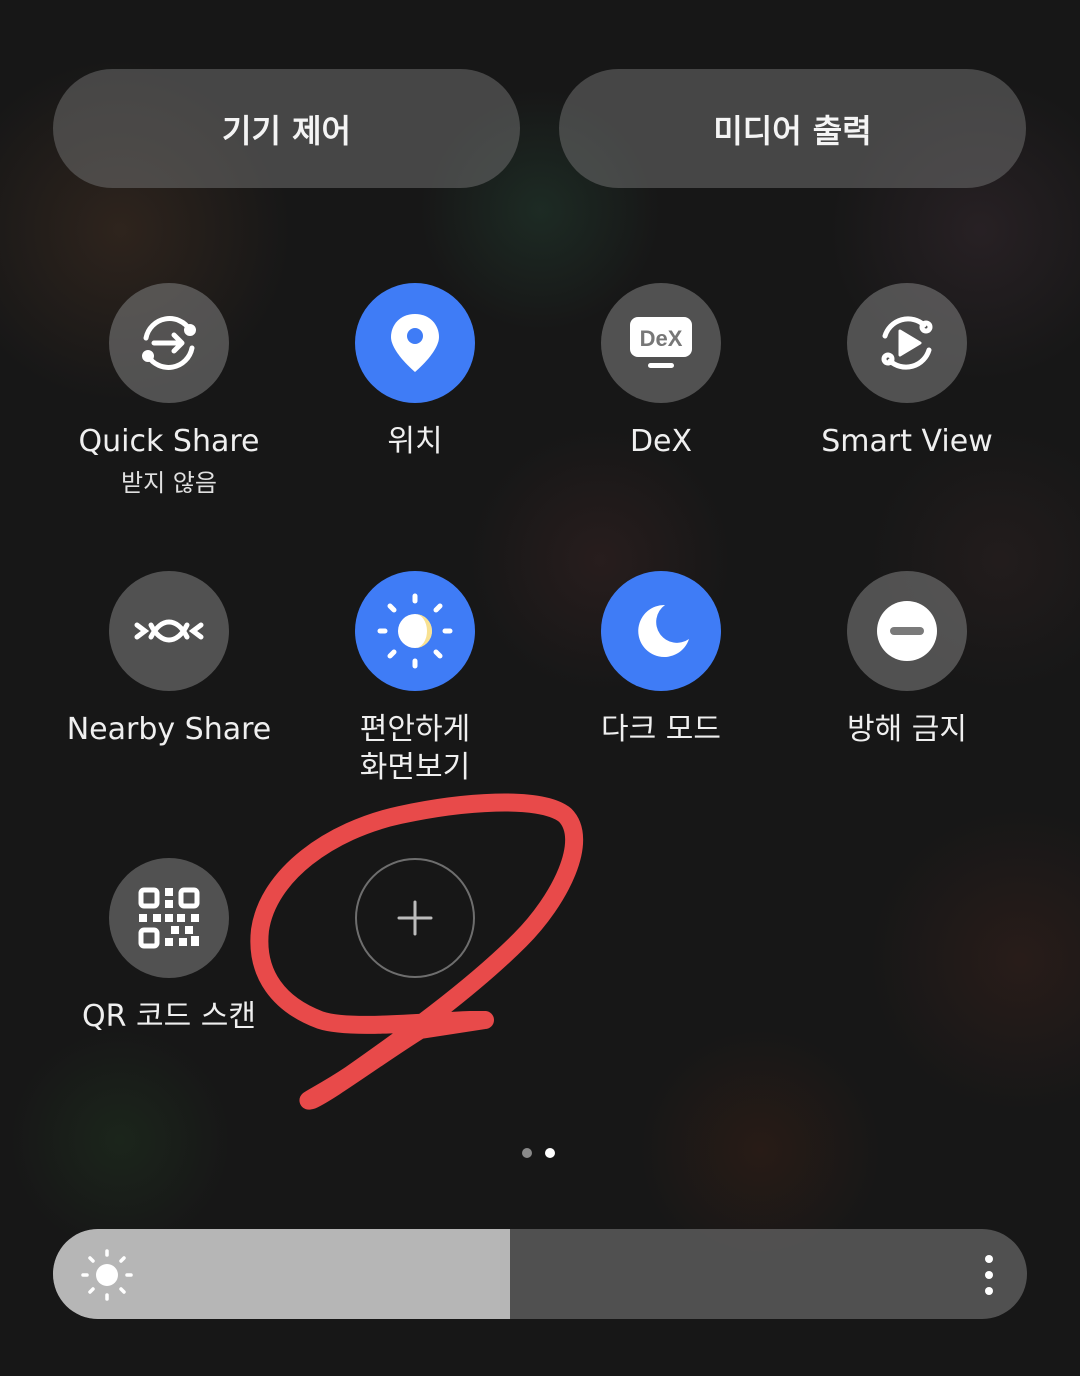 The height and width of the screenshot is (1376, 1080). I want to click on tile-label: DeX, so click(661, 441).